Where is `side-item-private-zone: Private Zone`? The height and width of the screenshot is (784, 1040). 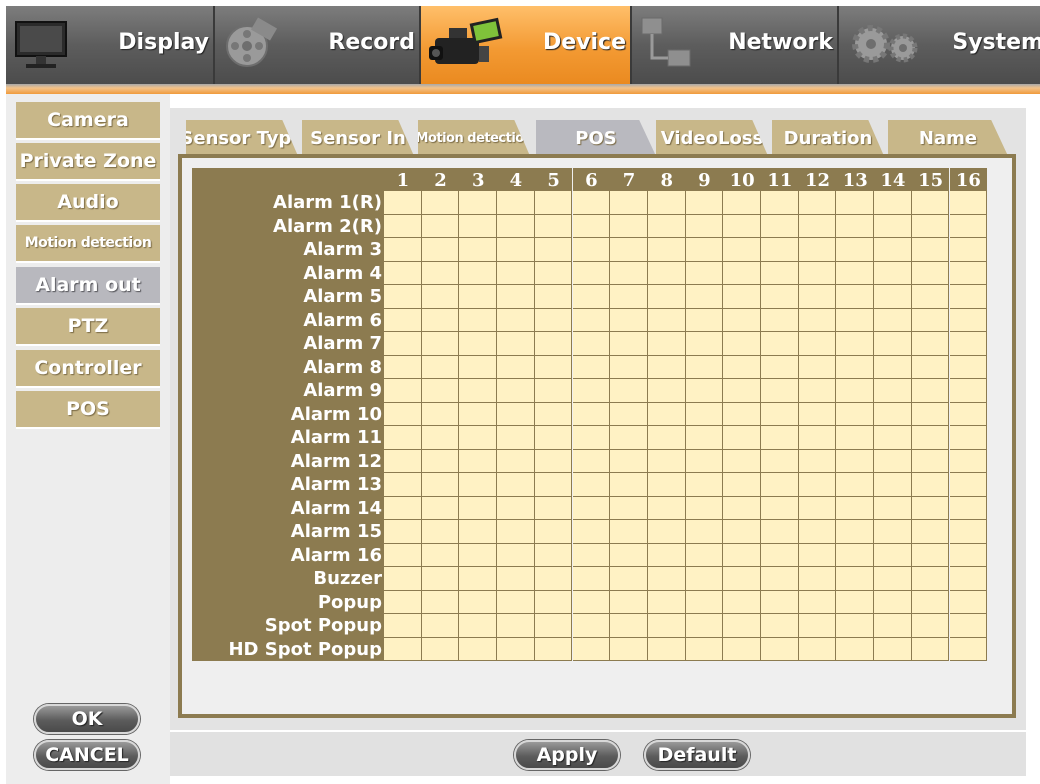
side-item-private-zone: Private Zone is located at coordinates (88, 162).